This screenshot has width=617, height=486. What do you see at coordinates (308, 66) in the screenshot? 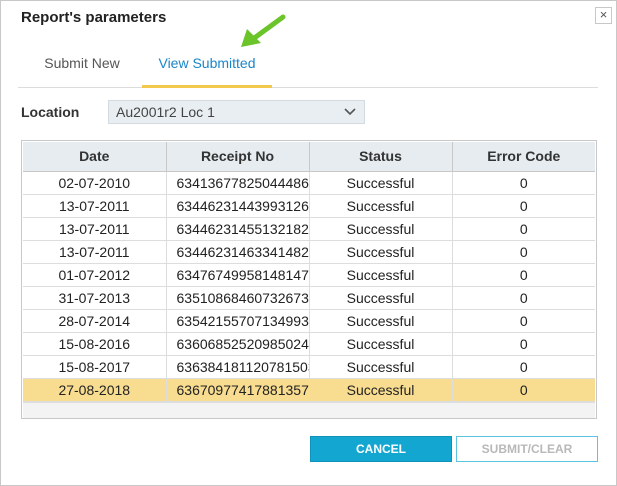
I see `tab-bar: Submit New View Submitted` at bounding box center [308, 66].